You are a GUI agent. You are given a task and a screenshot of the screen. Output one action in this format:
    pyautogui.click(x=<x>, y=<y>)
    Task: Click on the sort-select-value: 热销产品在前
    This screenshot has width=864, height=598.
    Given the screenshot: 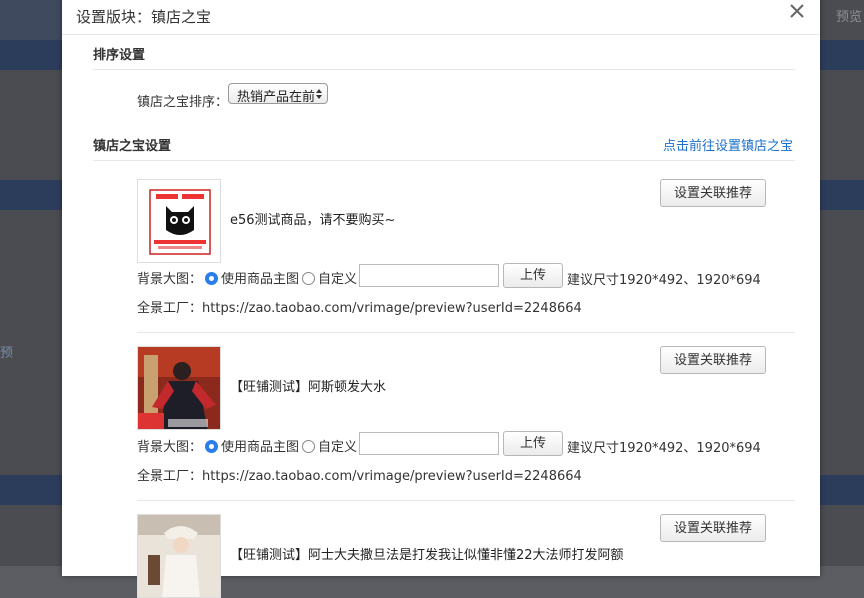 What is the action you would take?
    pyautogui.click(x=276, y=97)
    